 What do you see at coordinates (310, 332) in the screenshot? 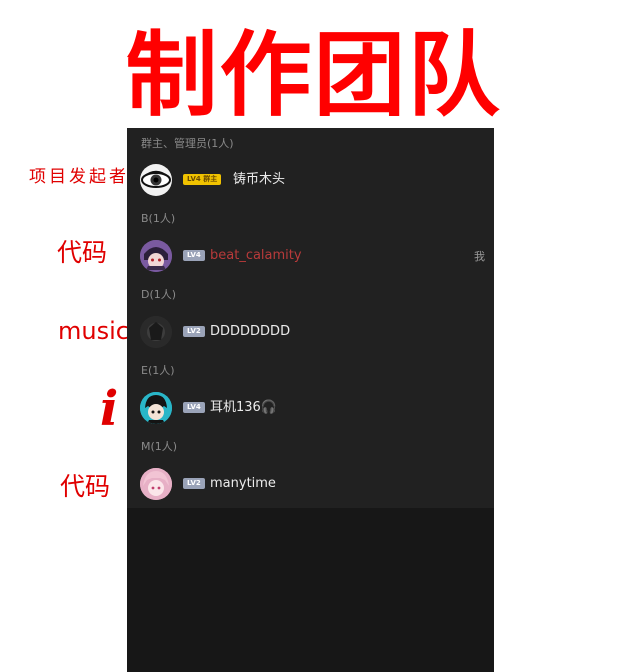
I see `member-row: LV2 DDDDDDDD` at bounding box center [310, 332].